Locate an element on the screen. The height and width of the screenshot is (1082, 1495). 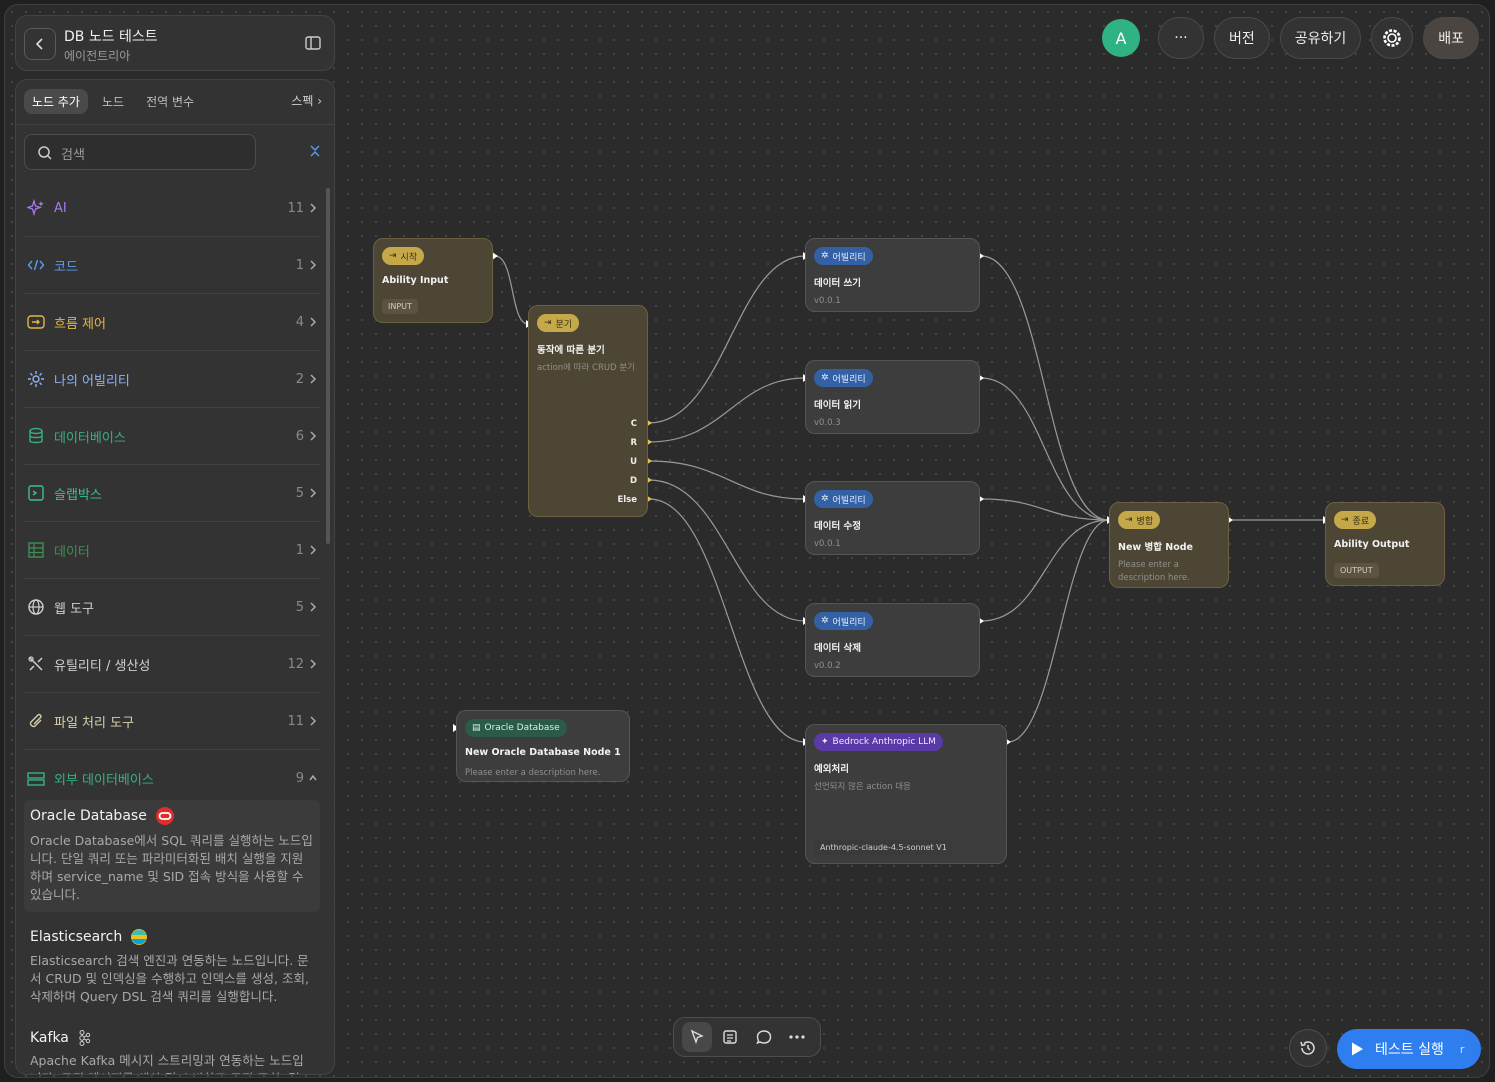
pointer-icon is located at coordinates (697, 1037).